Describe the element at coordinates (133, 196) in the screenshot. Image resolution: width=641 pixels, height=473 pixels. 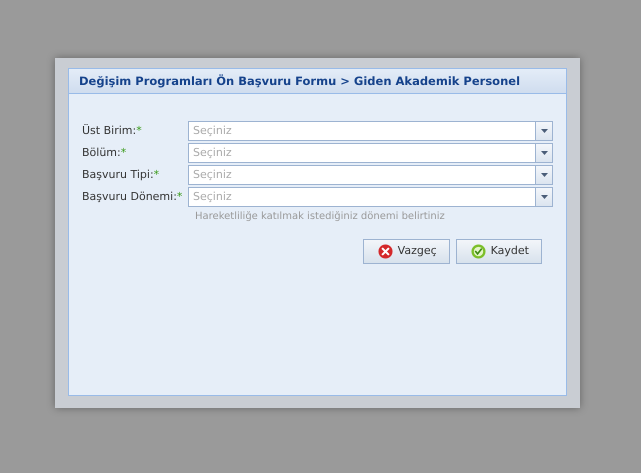
I see `field-label: Başvuru Dönemi:*` at that location.